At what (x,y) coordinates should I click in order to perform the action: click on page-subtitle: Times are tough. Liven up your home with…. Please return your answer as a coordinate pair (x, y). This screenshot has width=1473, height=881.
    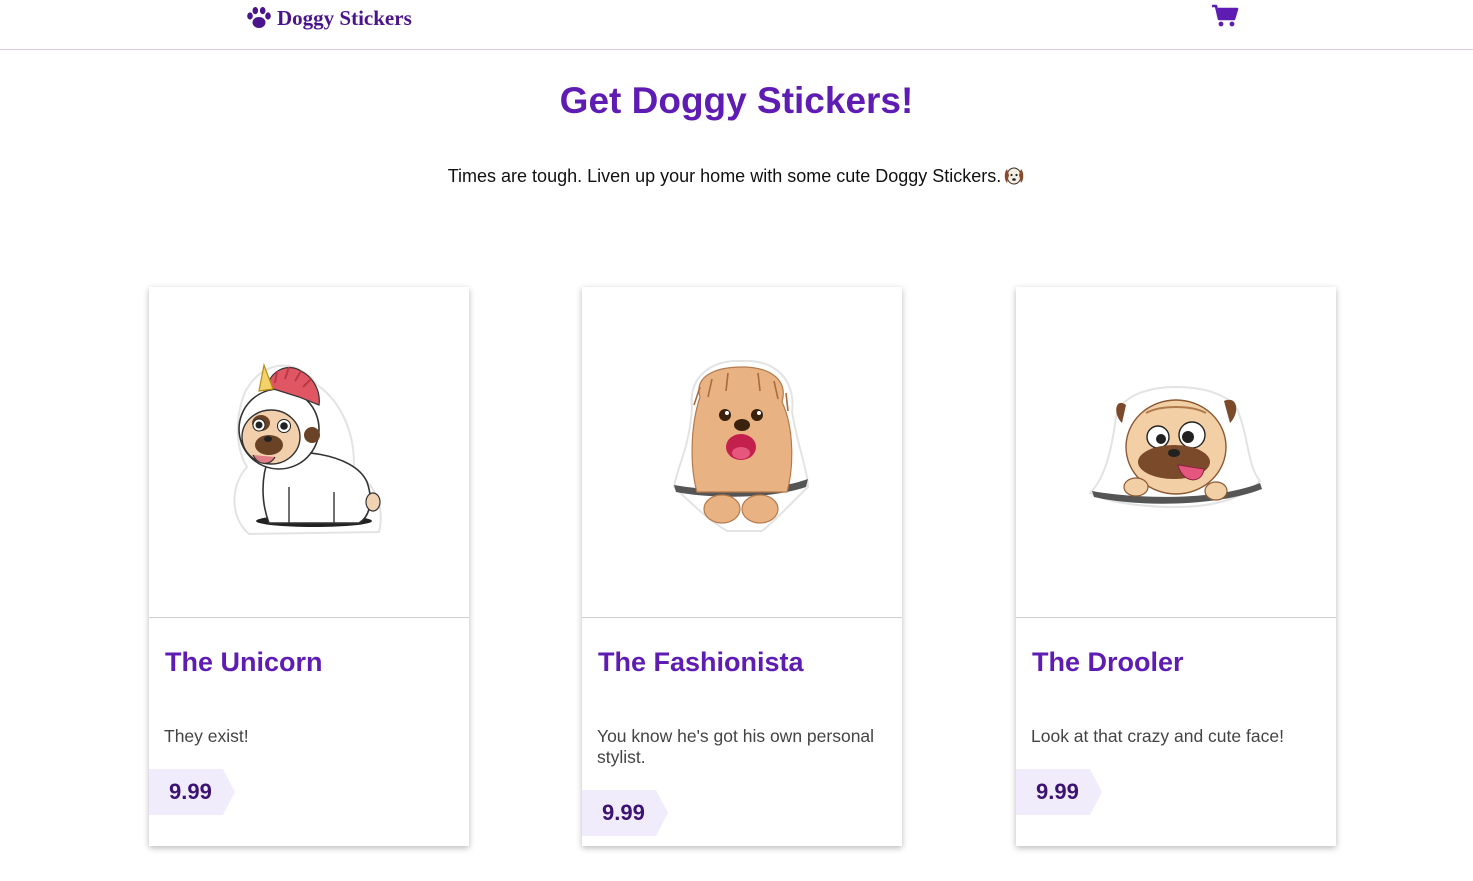
    Looking at the image, I should click on (736, 175).